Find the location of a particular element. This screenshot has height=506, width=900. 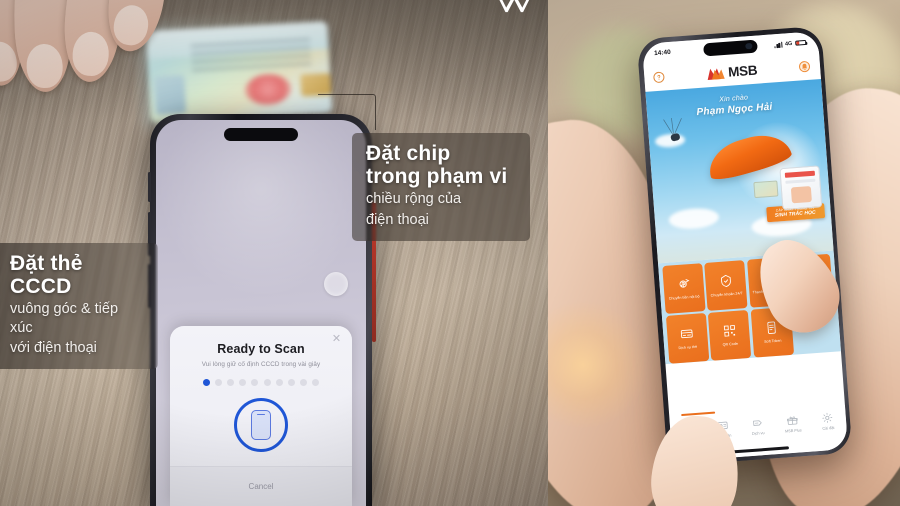

caption-line: vuông góc & tiếp xúc is located at coordinates (64, 318).